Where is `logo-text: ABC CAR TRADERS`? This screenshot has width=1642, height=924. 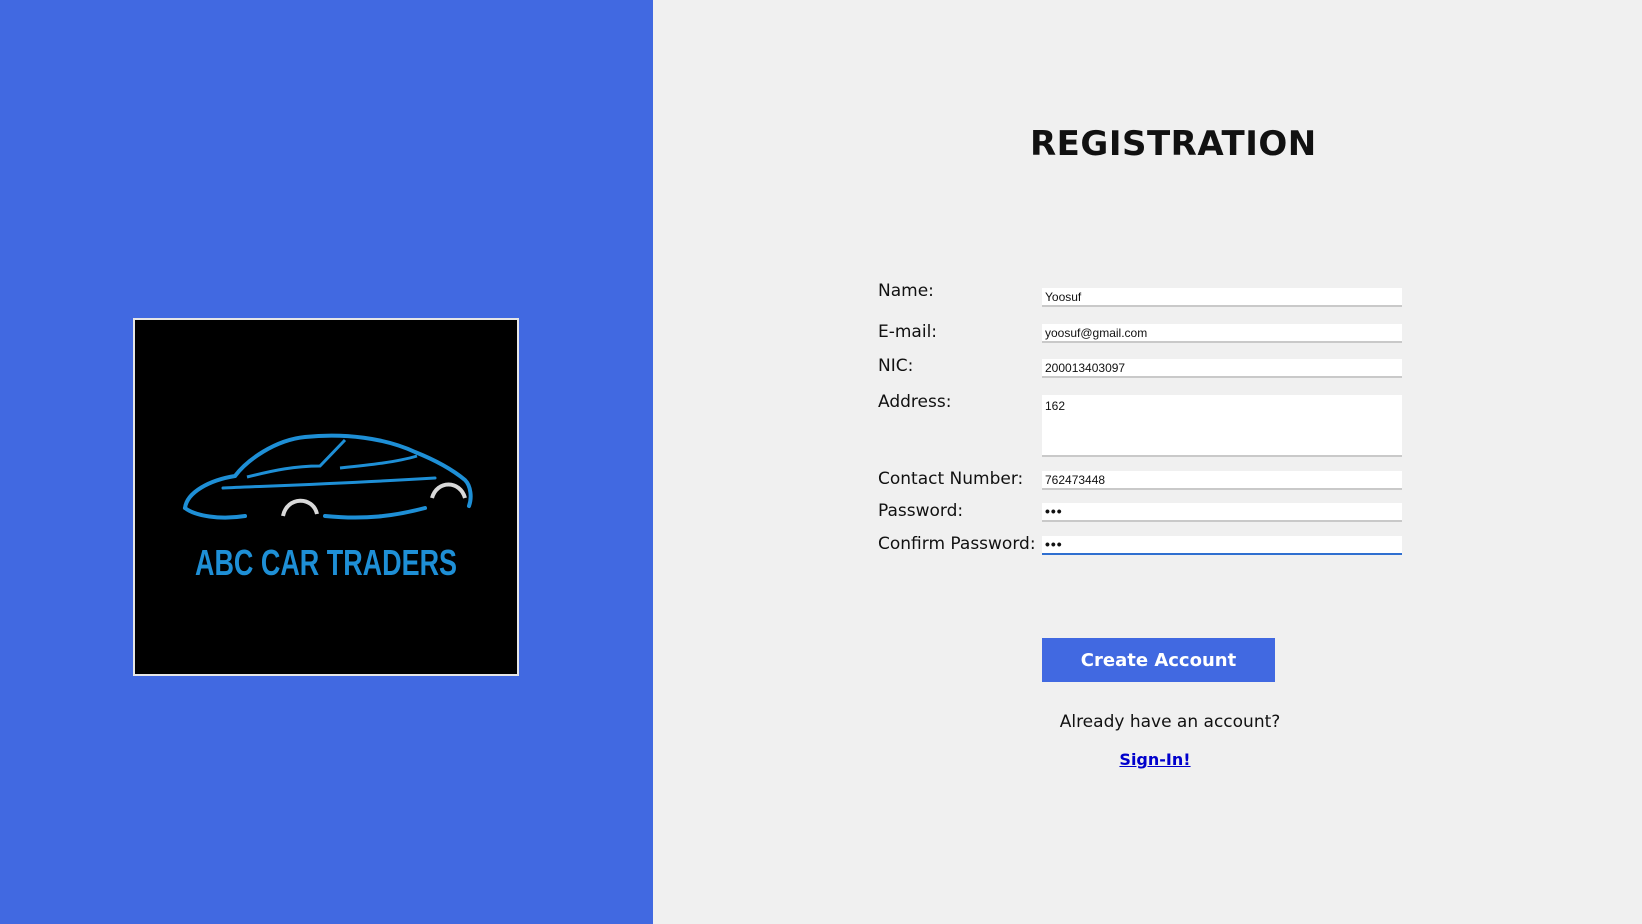
logo-text: ABC CAR TRADERS is located at coordinates (326, 562).